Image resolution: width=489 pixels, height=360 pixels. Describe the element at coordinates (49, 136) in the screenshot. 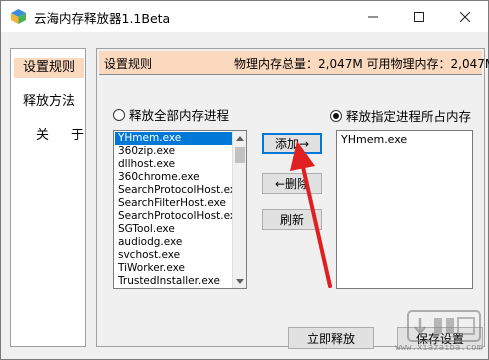

I see `sidebar-item-about: 关于` at that location.